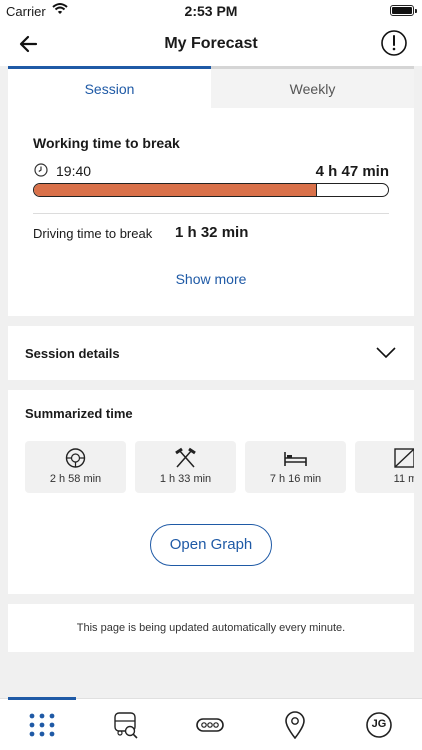  What do you see at coordinates (295, 459) in the screenshot?
I see `bed-icon` at bounding box center [295, 459].